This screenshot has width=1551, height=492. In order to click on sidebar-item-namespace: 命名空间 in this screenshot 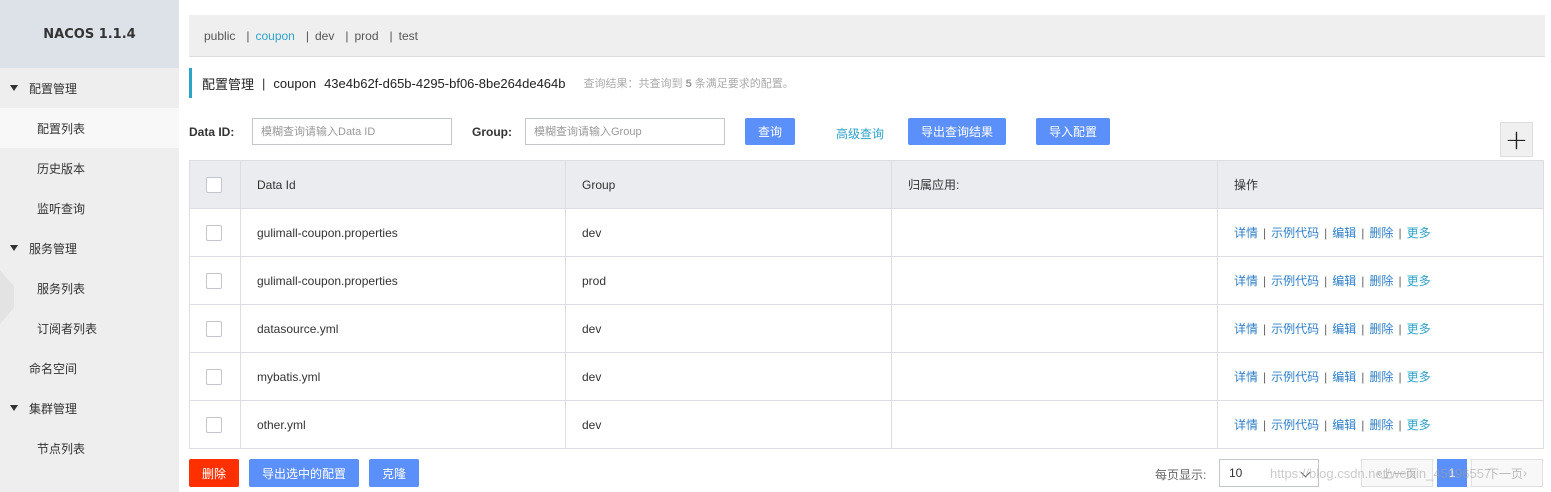, I will do `click(89, 368)`.